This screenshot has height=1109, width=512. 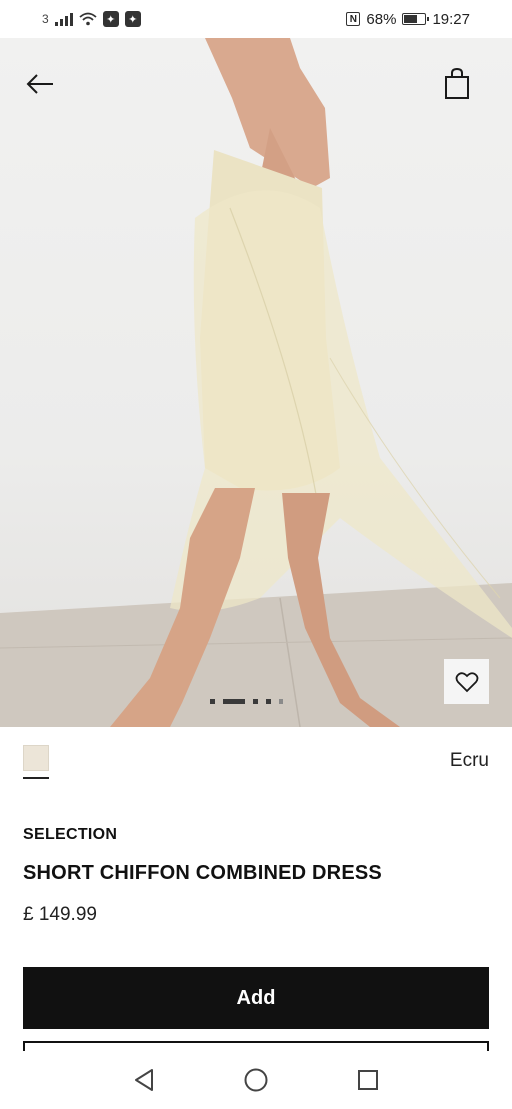 I want to click on carousel-indicator, so click(x=246, y=701).